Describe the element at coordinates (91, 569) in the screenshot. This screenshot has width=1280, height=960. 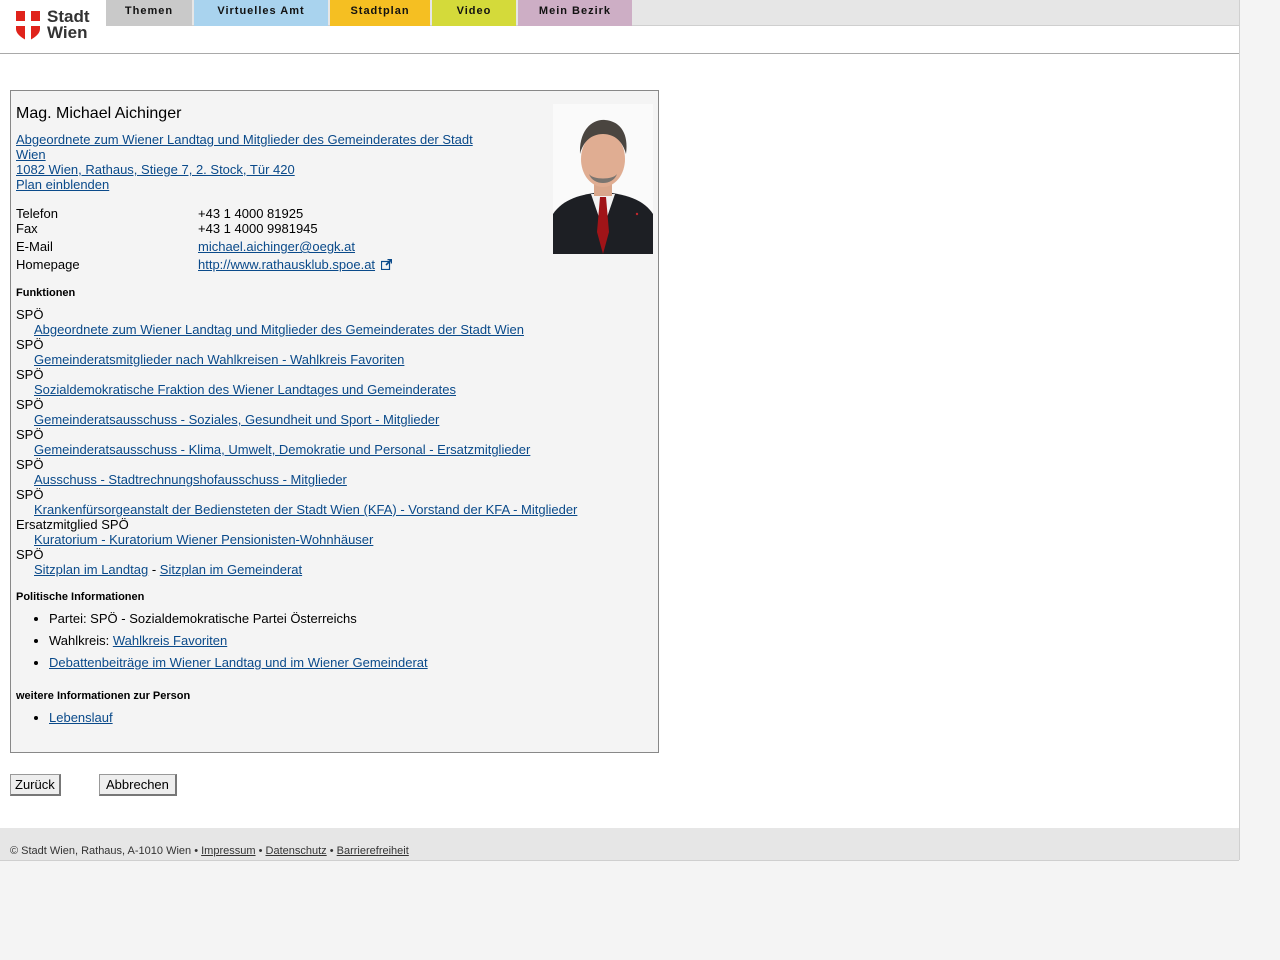
I see `sitzplan-landtag-link: Sitzplan im Landtag` at that location.